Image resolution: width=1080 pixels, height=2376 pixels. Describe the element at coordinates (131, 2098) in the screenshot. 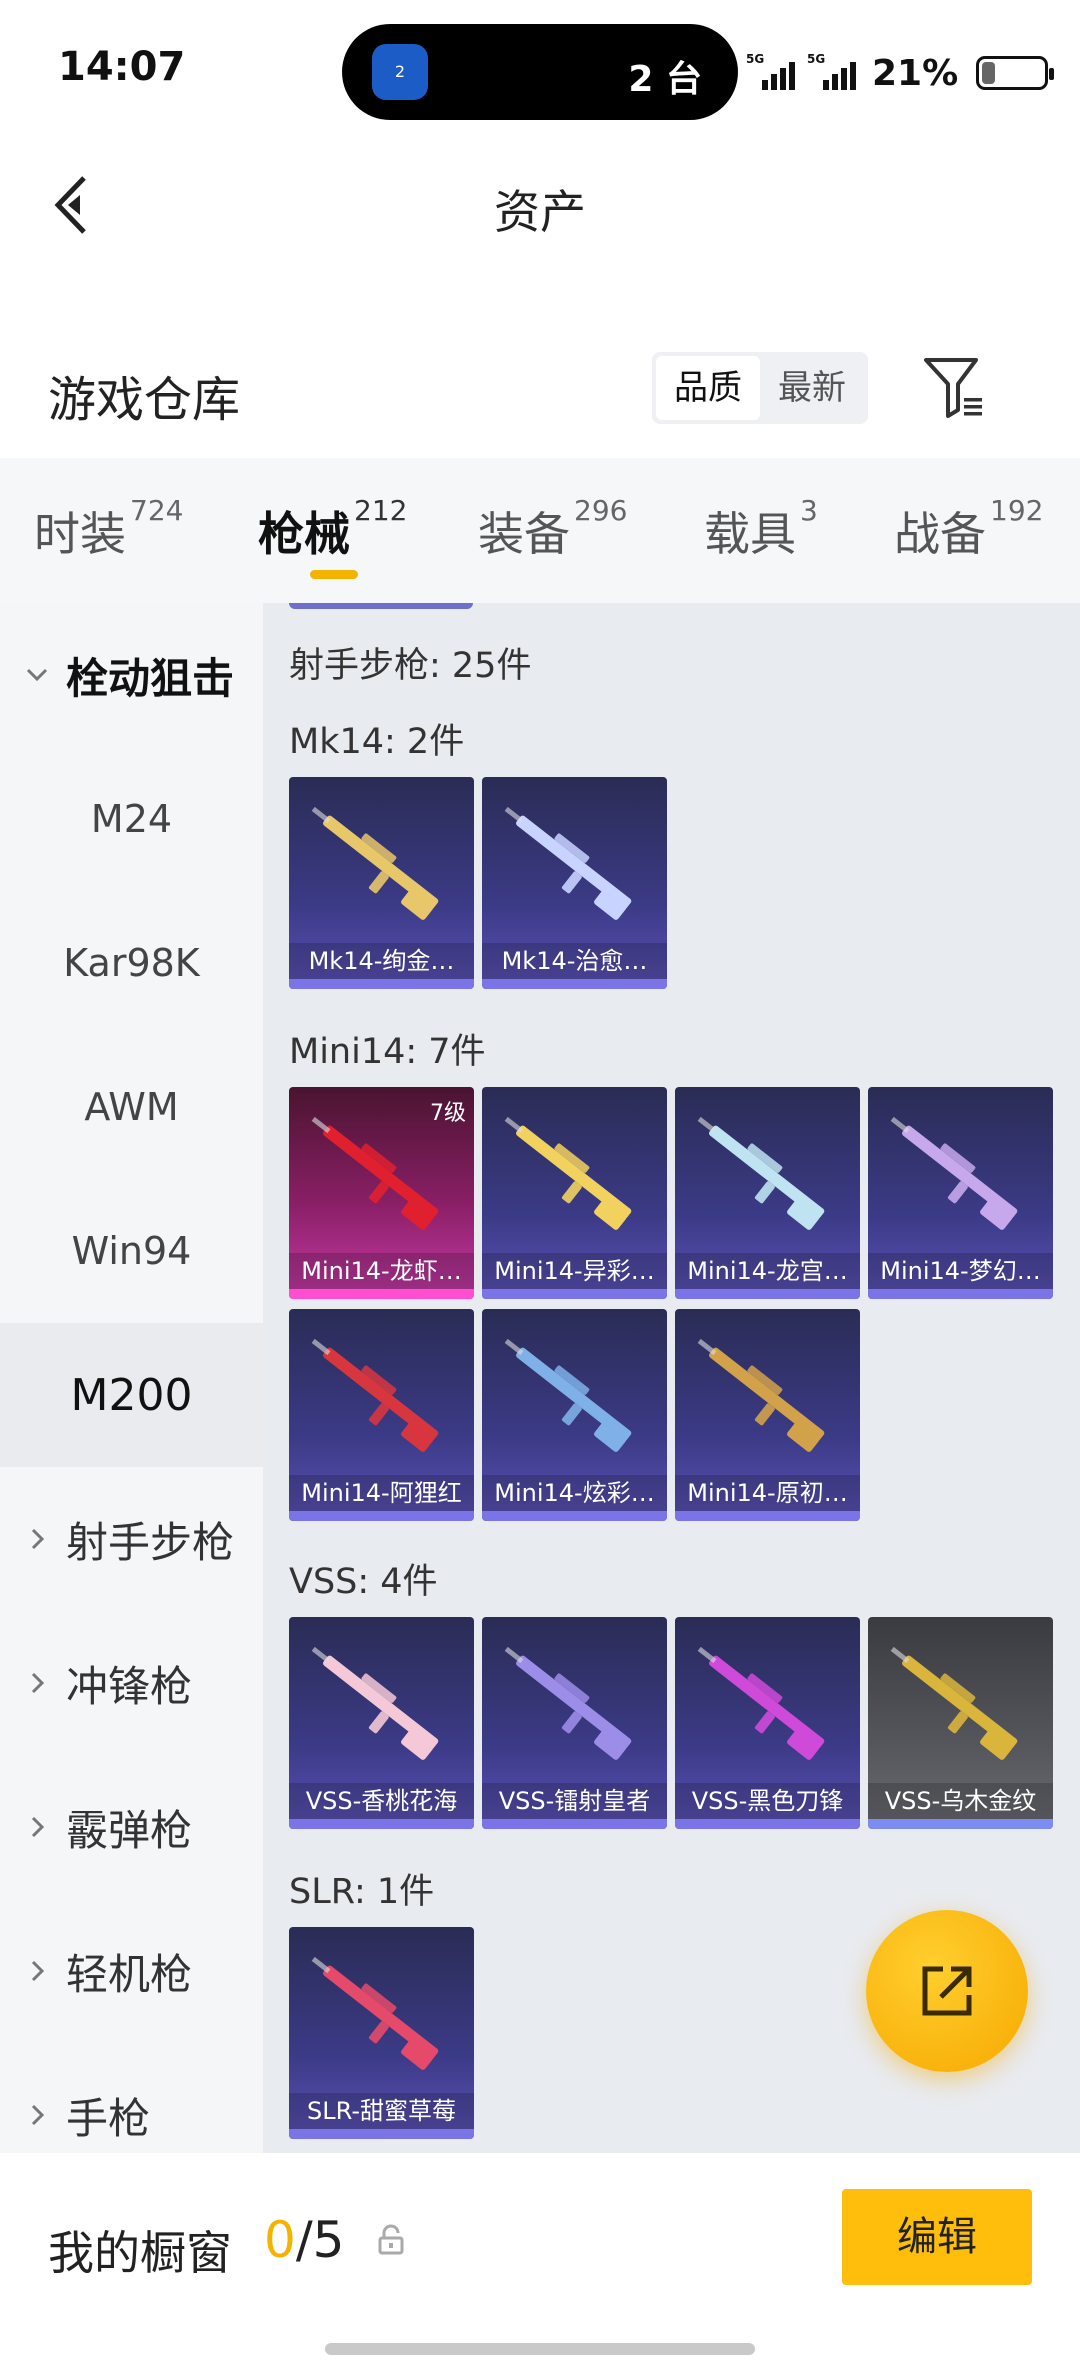

I see `sidebar-group-pistol: 手枪` at that location.